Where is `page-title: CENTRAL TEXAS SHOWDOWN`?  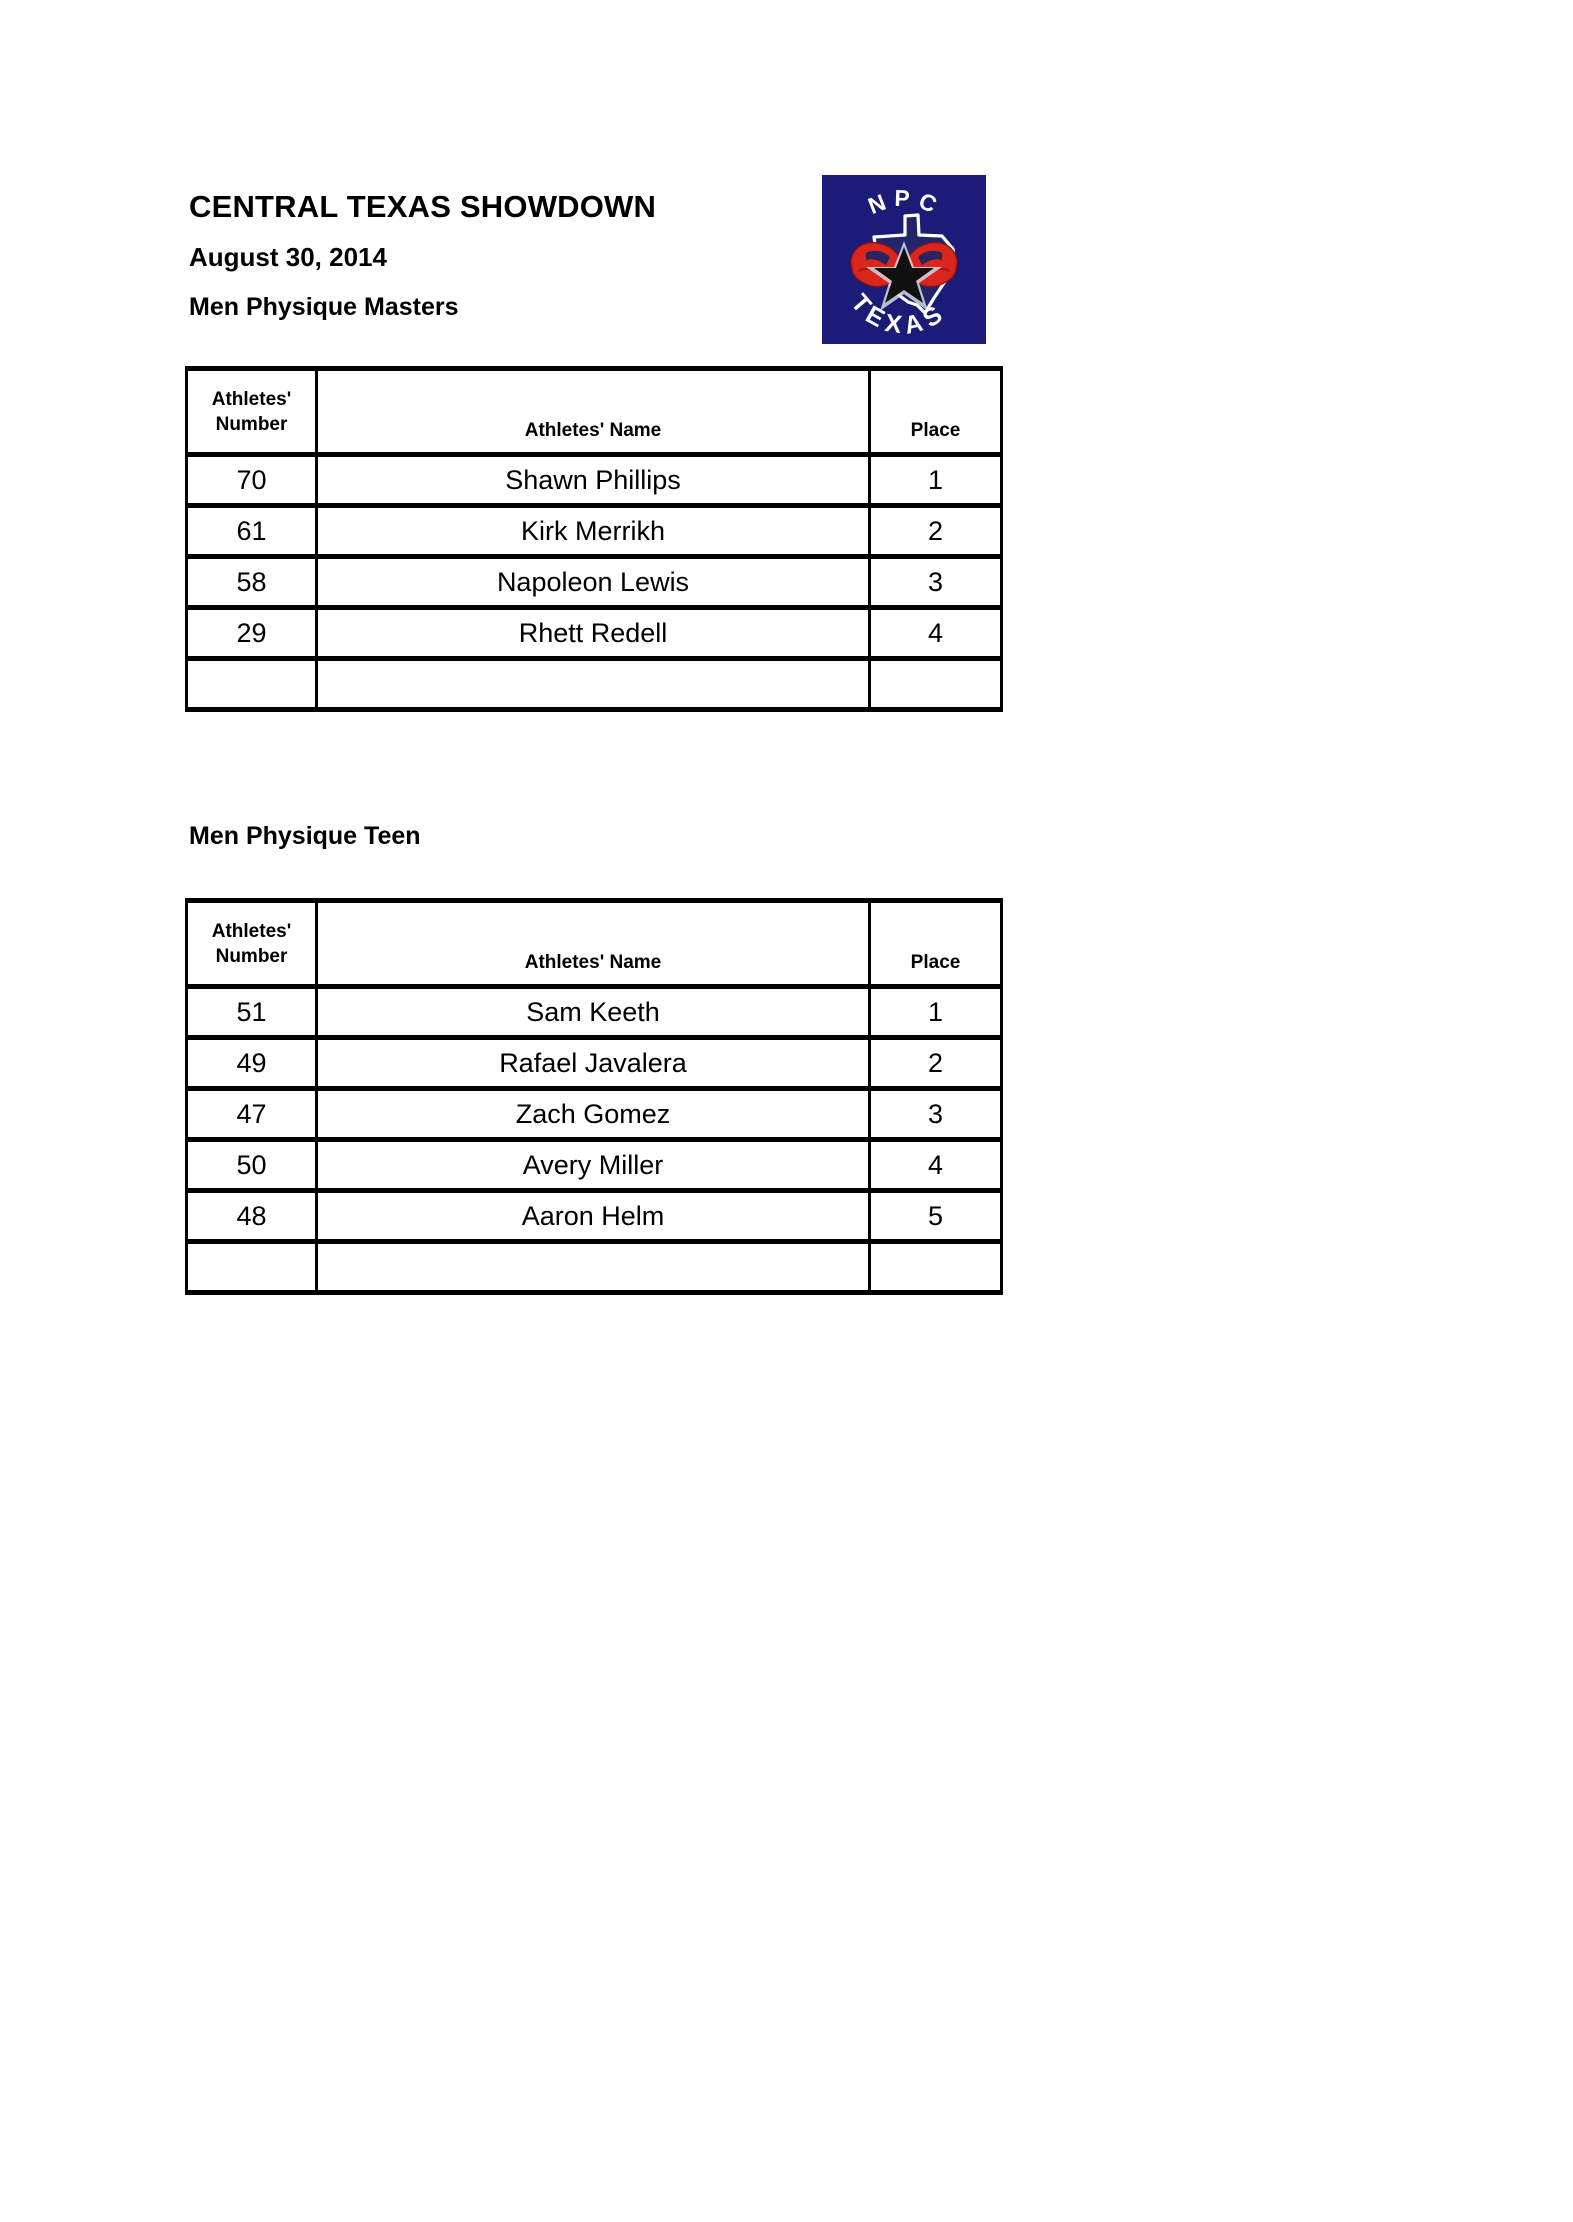 page-title: CENTRAL TEXAS SHOWDOWN is located at coordinates (423, 206).